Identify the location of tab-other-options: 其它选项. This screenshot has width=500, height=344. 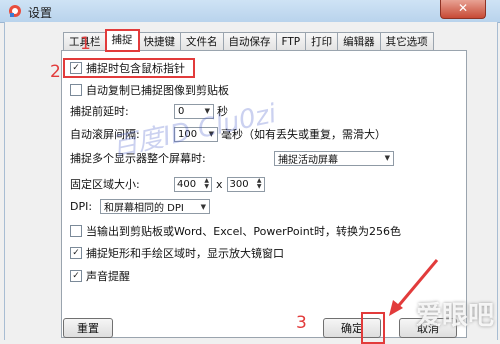
(406, 41).